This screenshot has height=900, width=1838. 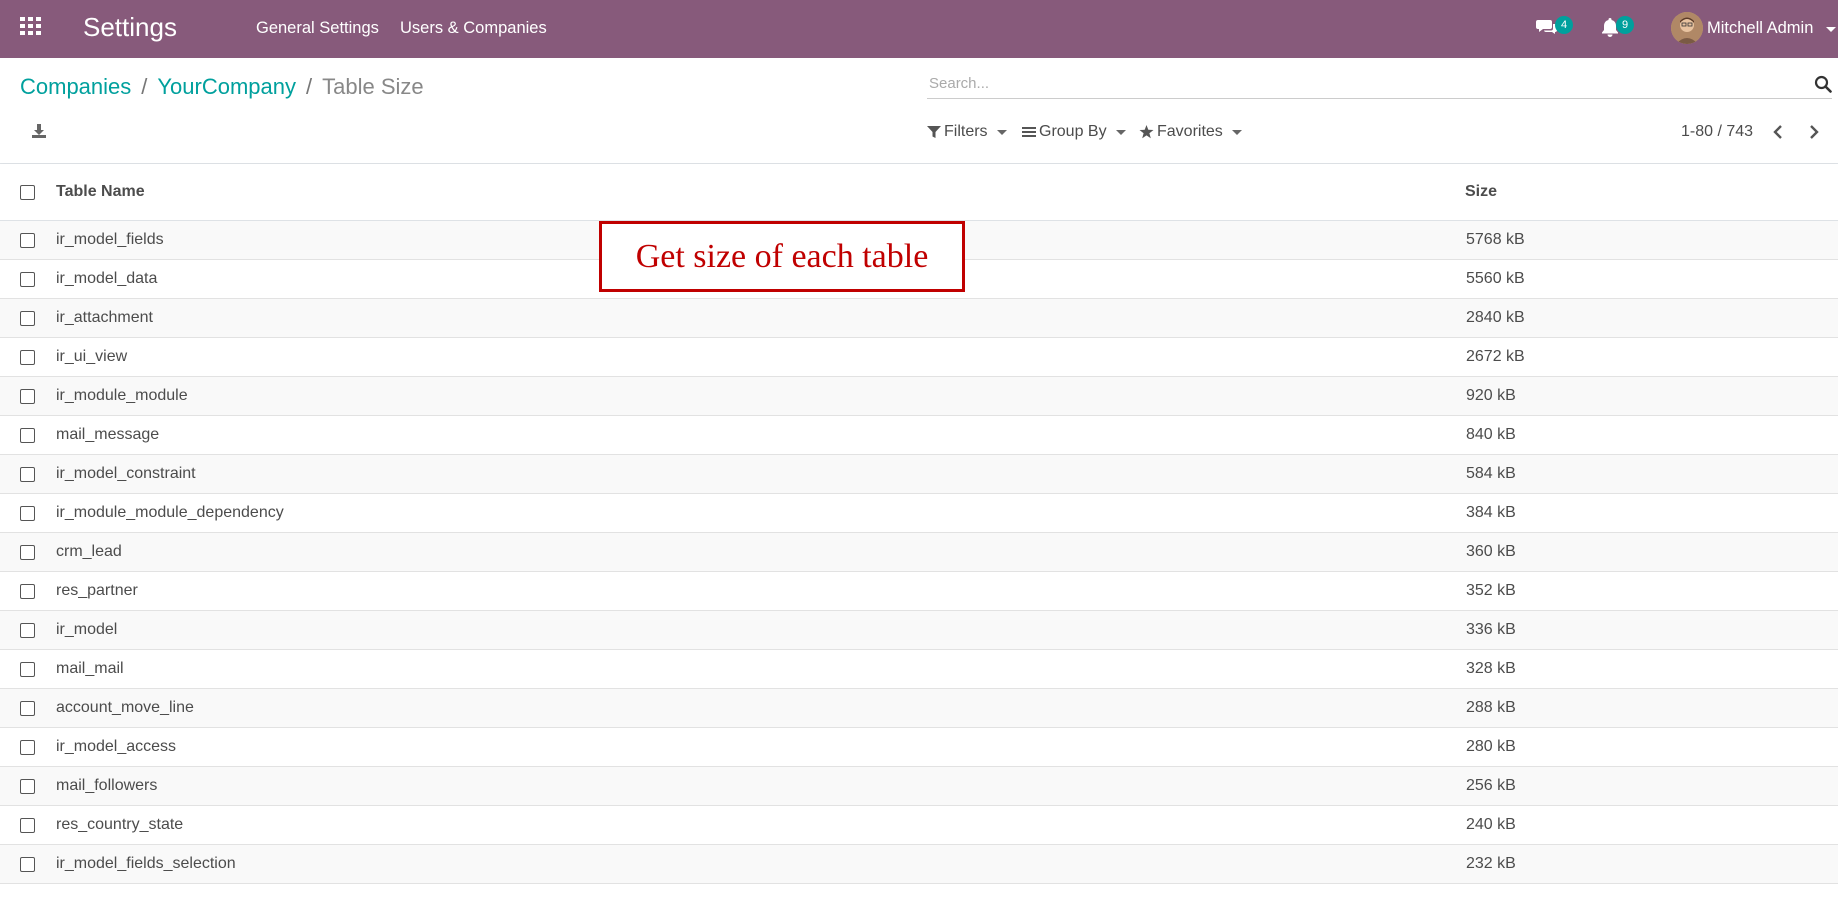 I want to click on cell-size: 288 kB, so click(x=1491, y=707).